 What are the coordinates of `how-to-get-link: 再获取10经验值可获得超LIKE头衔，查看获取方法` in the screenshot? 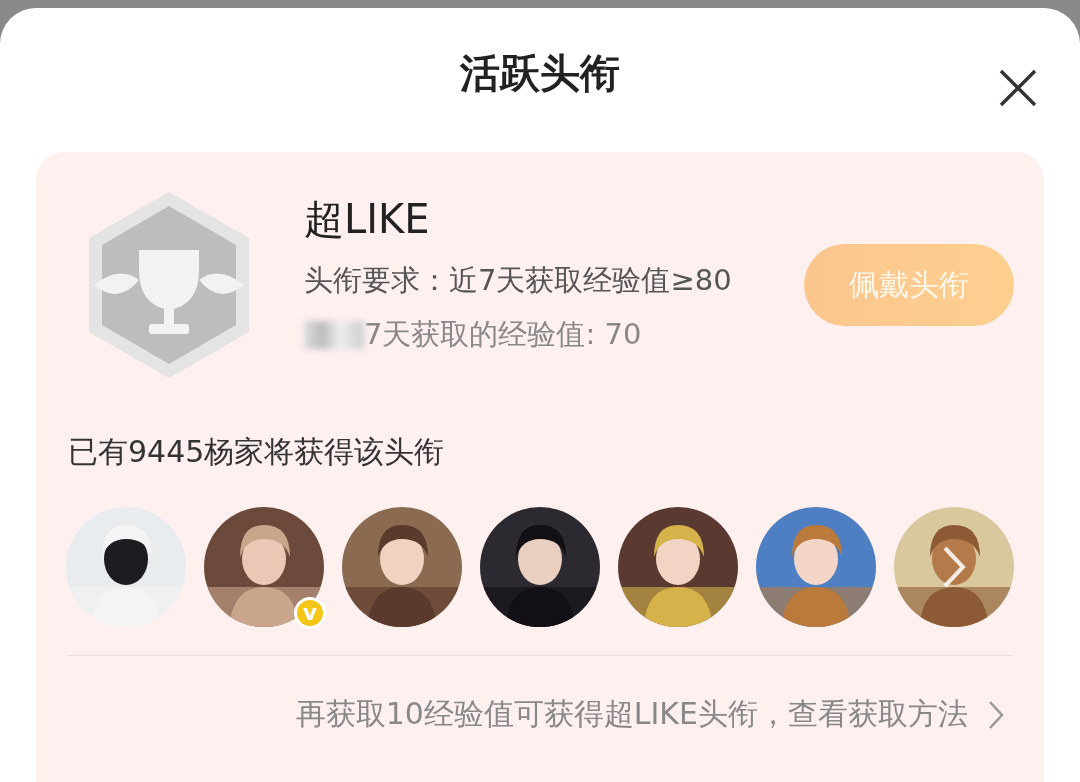 It's located at (631, 714).